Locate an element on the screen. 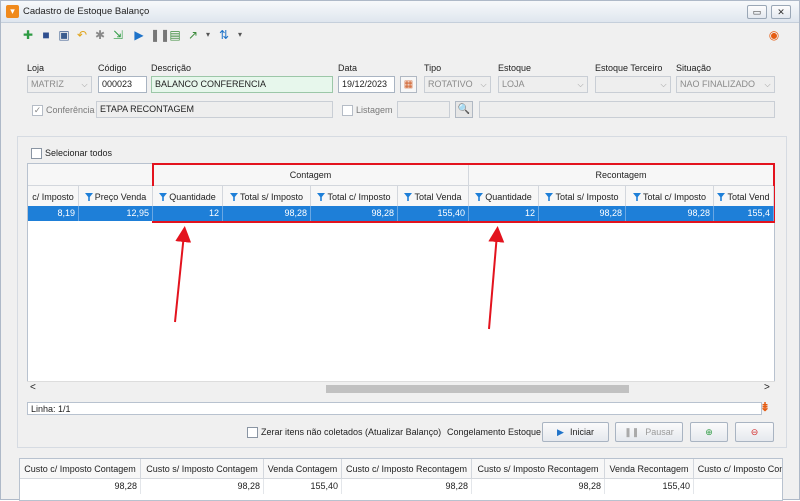 The image size is (800, 501). column-header: Total Venda is located at coordinates (433, 197).